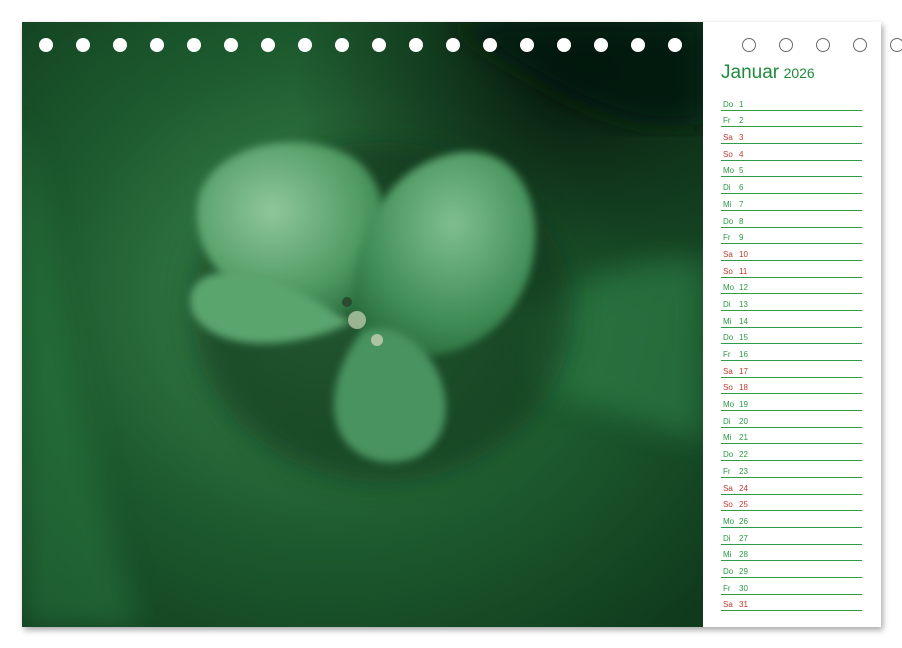  What do you see at coordinates (743, 304) in the screenshot?
I see `day-number: 13` at bounding box center [743, 304].